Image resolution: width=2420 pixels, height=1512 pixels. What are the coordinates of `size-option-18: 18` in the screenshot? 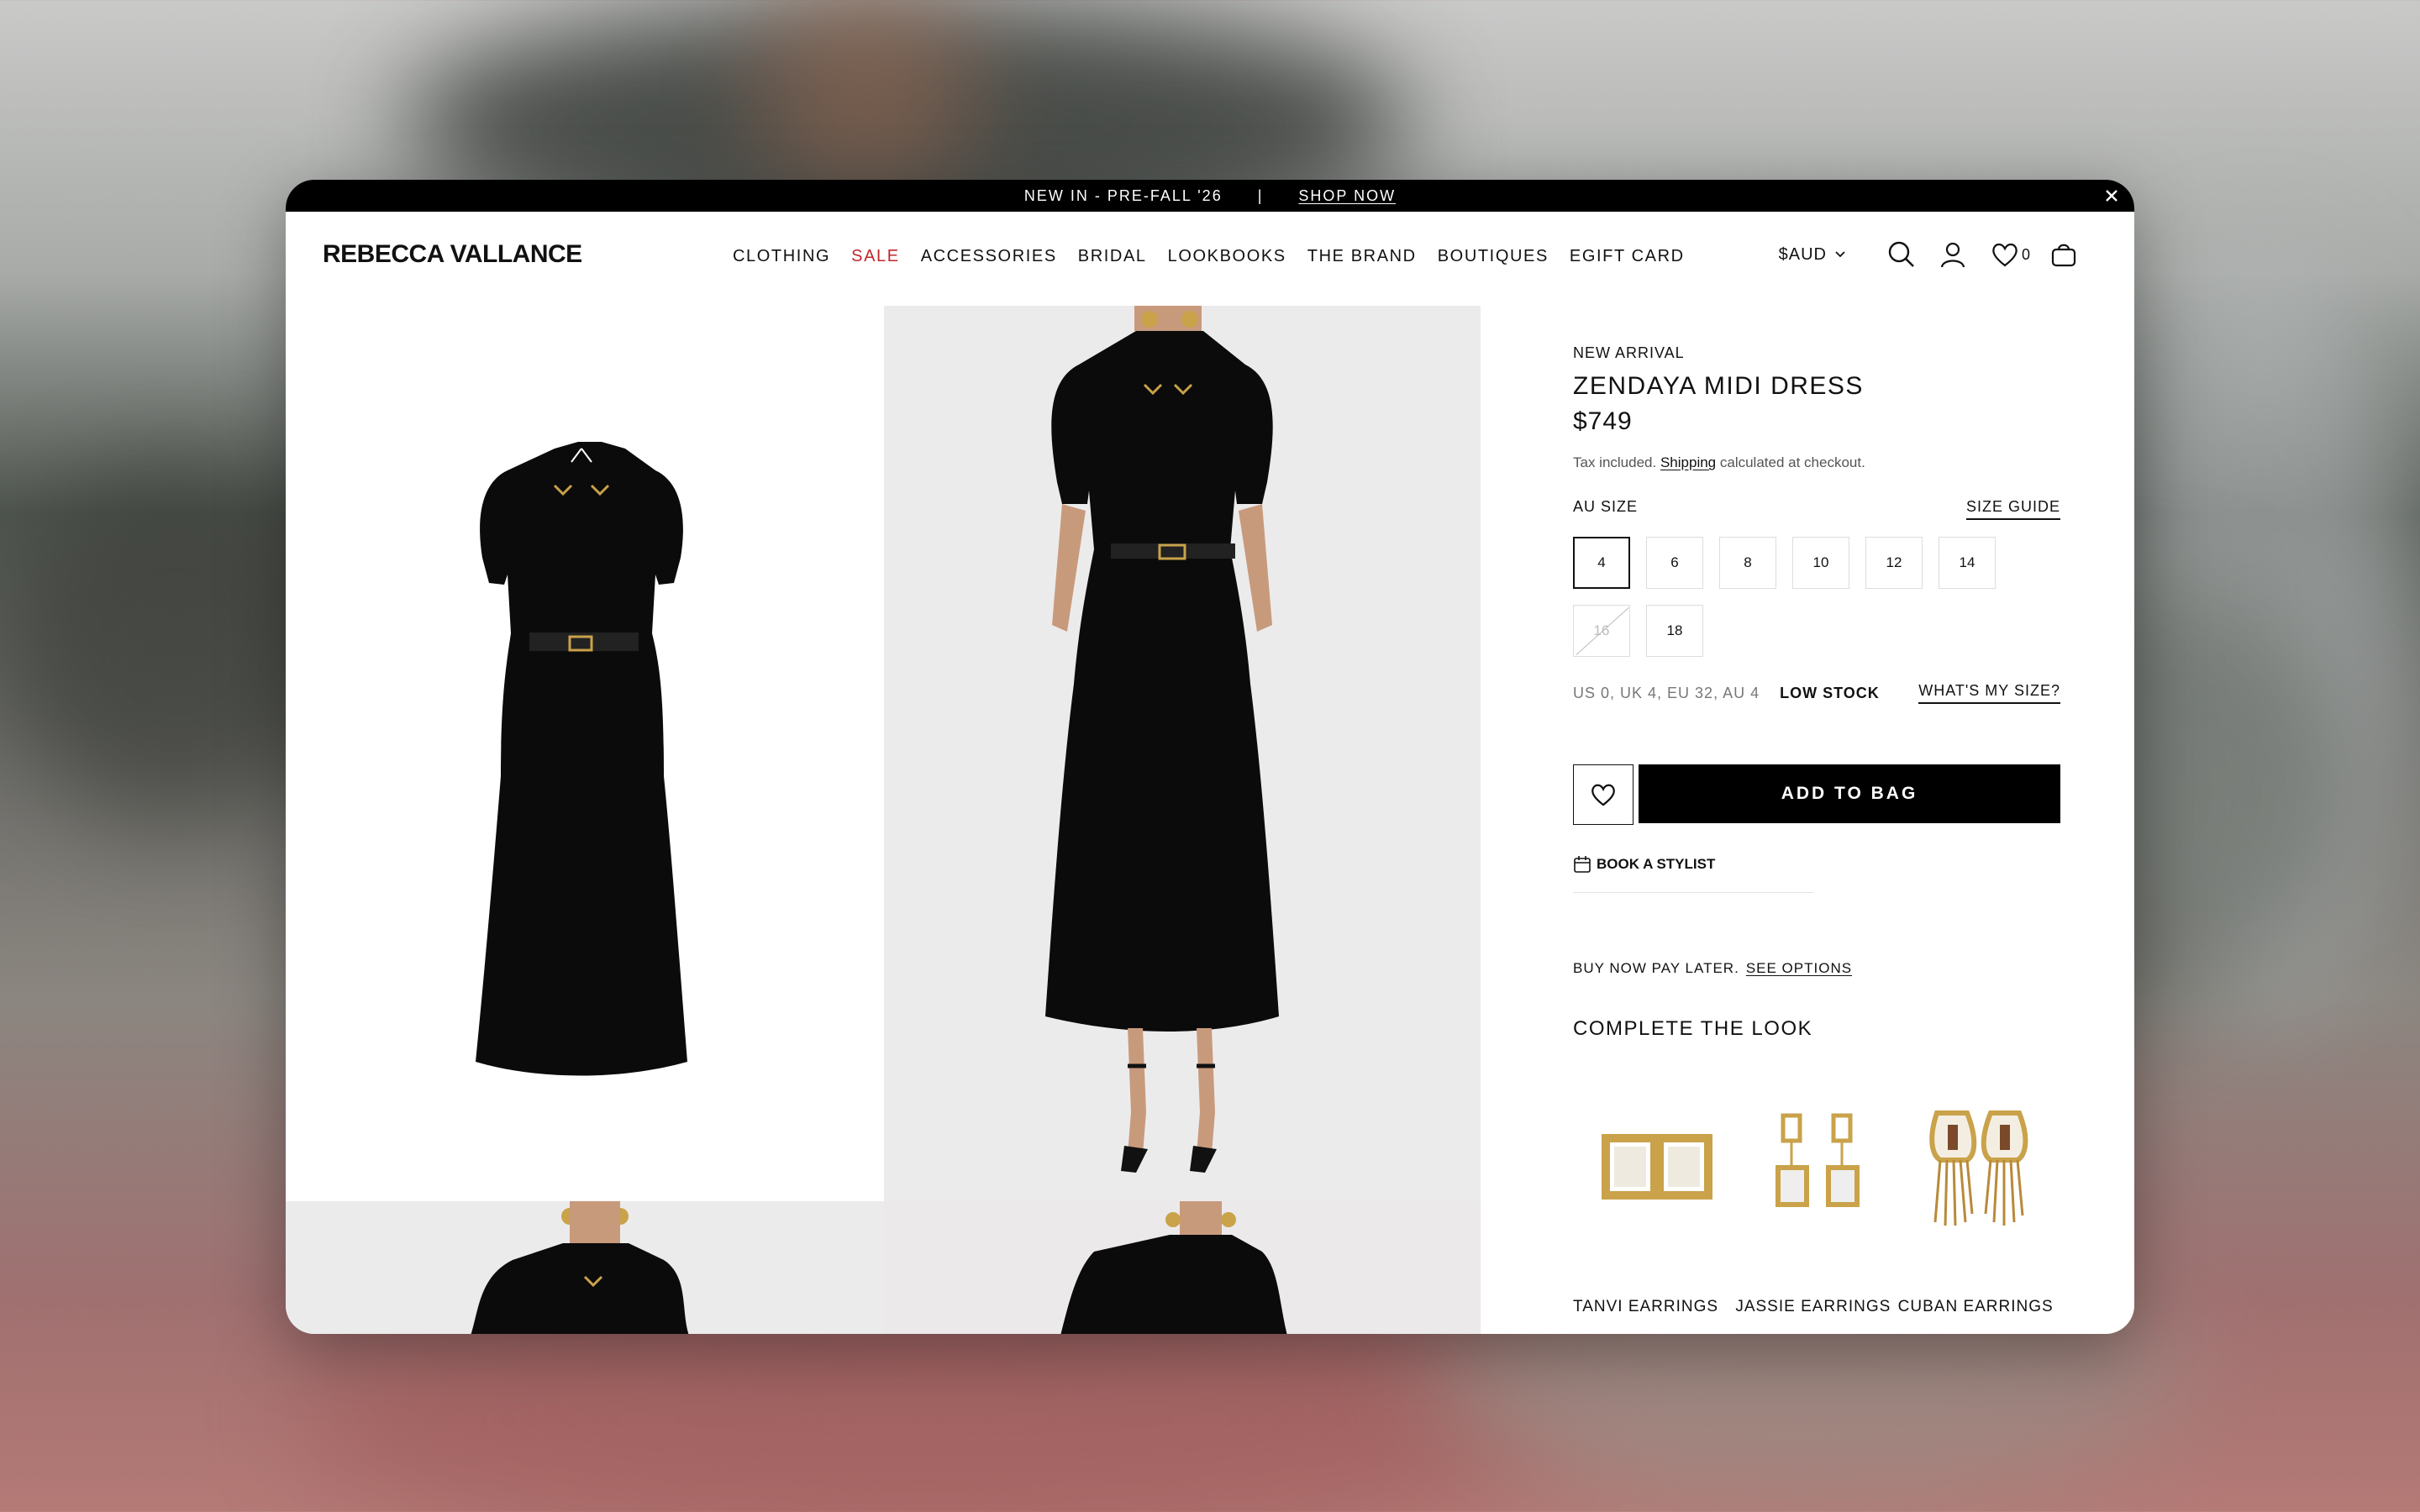 It's located at (1675, 631).